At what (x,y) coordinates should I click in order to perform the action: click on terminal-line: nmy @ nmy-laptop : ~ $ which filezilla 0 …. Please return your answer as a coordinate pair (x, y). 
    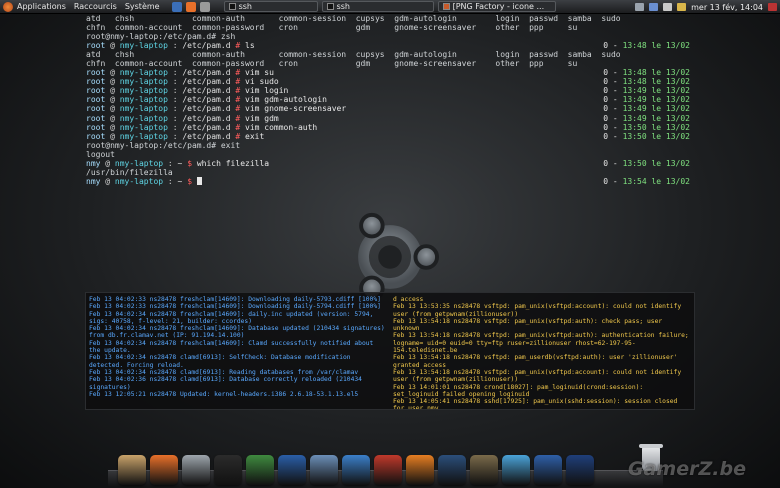
    Looking at the image, I should click on (388, 163).